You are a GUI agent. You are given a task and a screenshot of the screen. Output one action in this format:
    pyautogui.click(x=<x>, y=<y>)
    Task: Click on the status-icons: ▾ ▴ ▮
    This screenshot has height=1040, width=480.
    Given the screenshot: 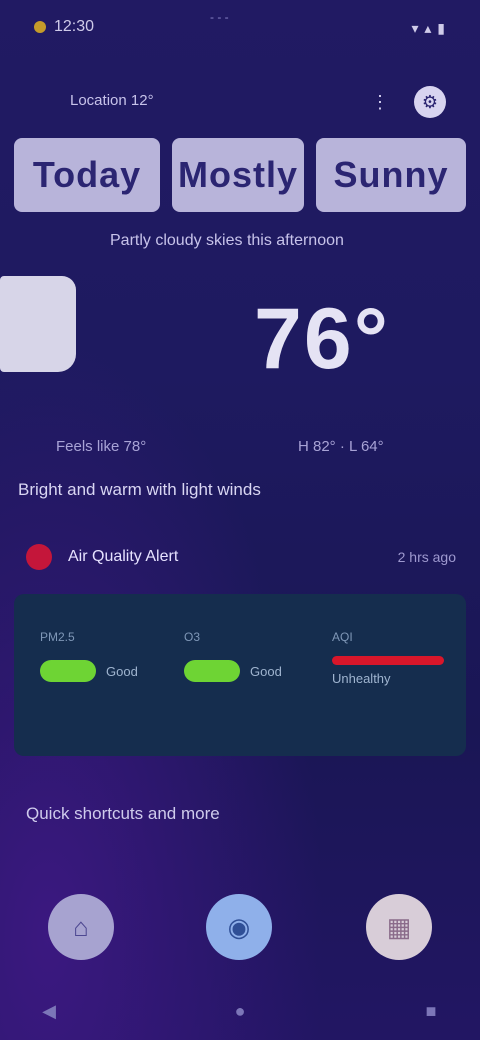 What is the action you would take?
    pyautogui.click(x=428, y=28)
    